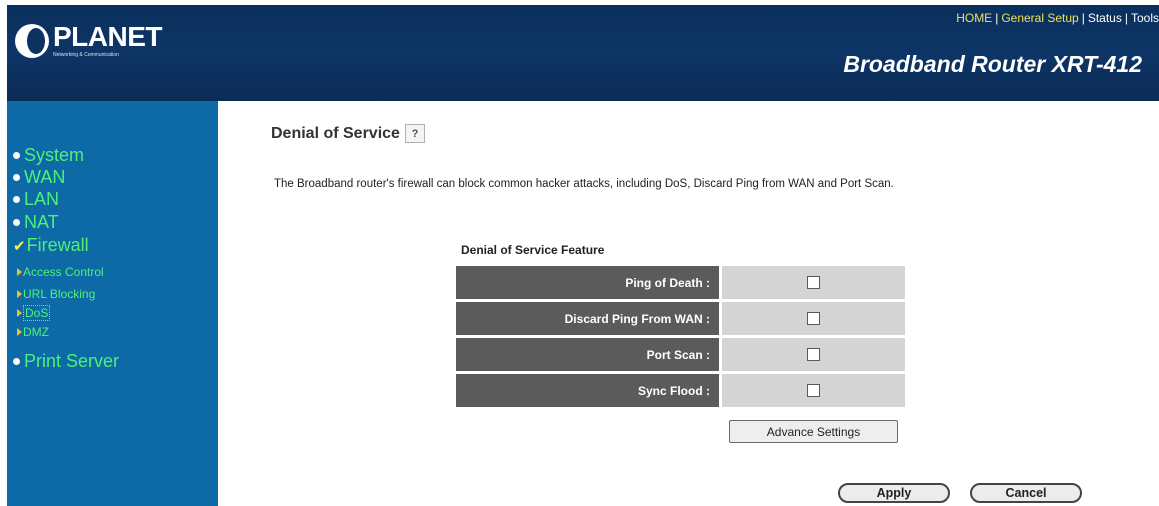  What do you see at coordinates (42, 199) in the screenshot?
I see `sidebar-item-label: LAN` at bounding box center [42, 199].